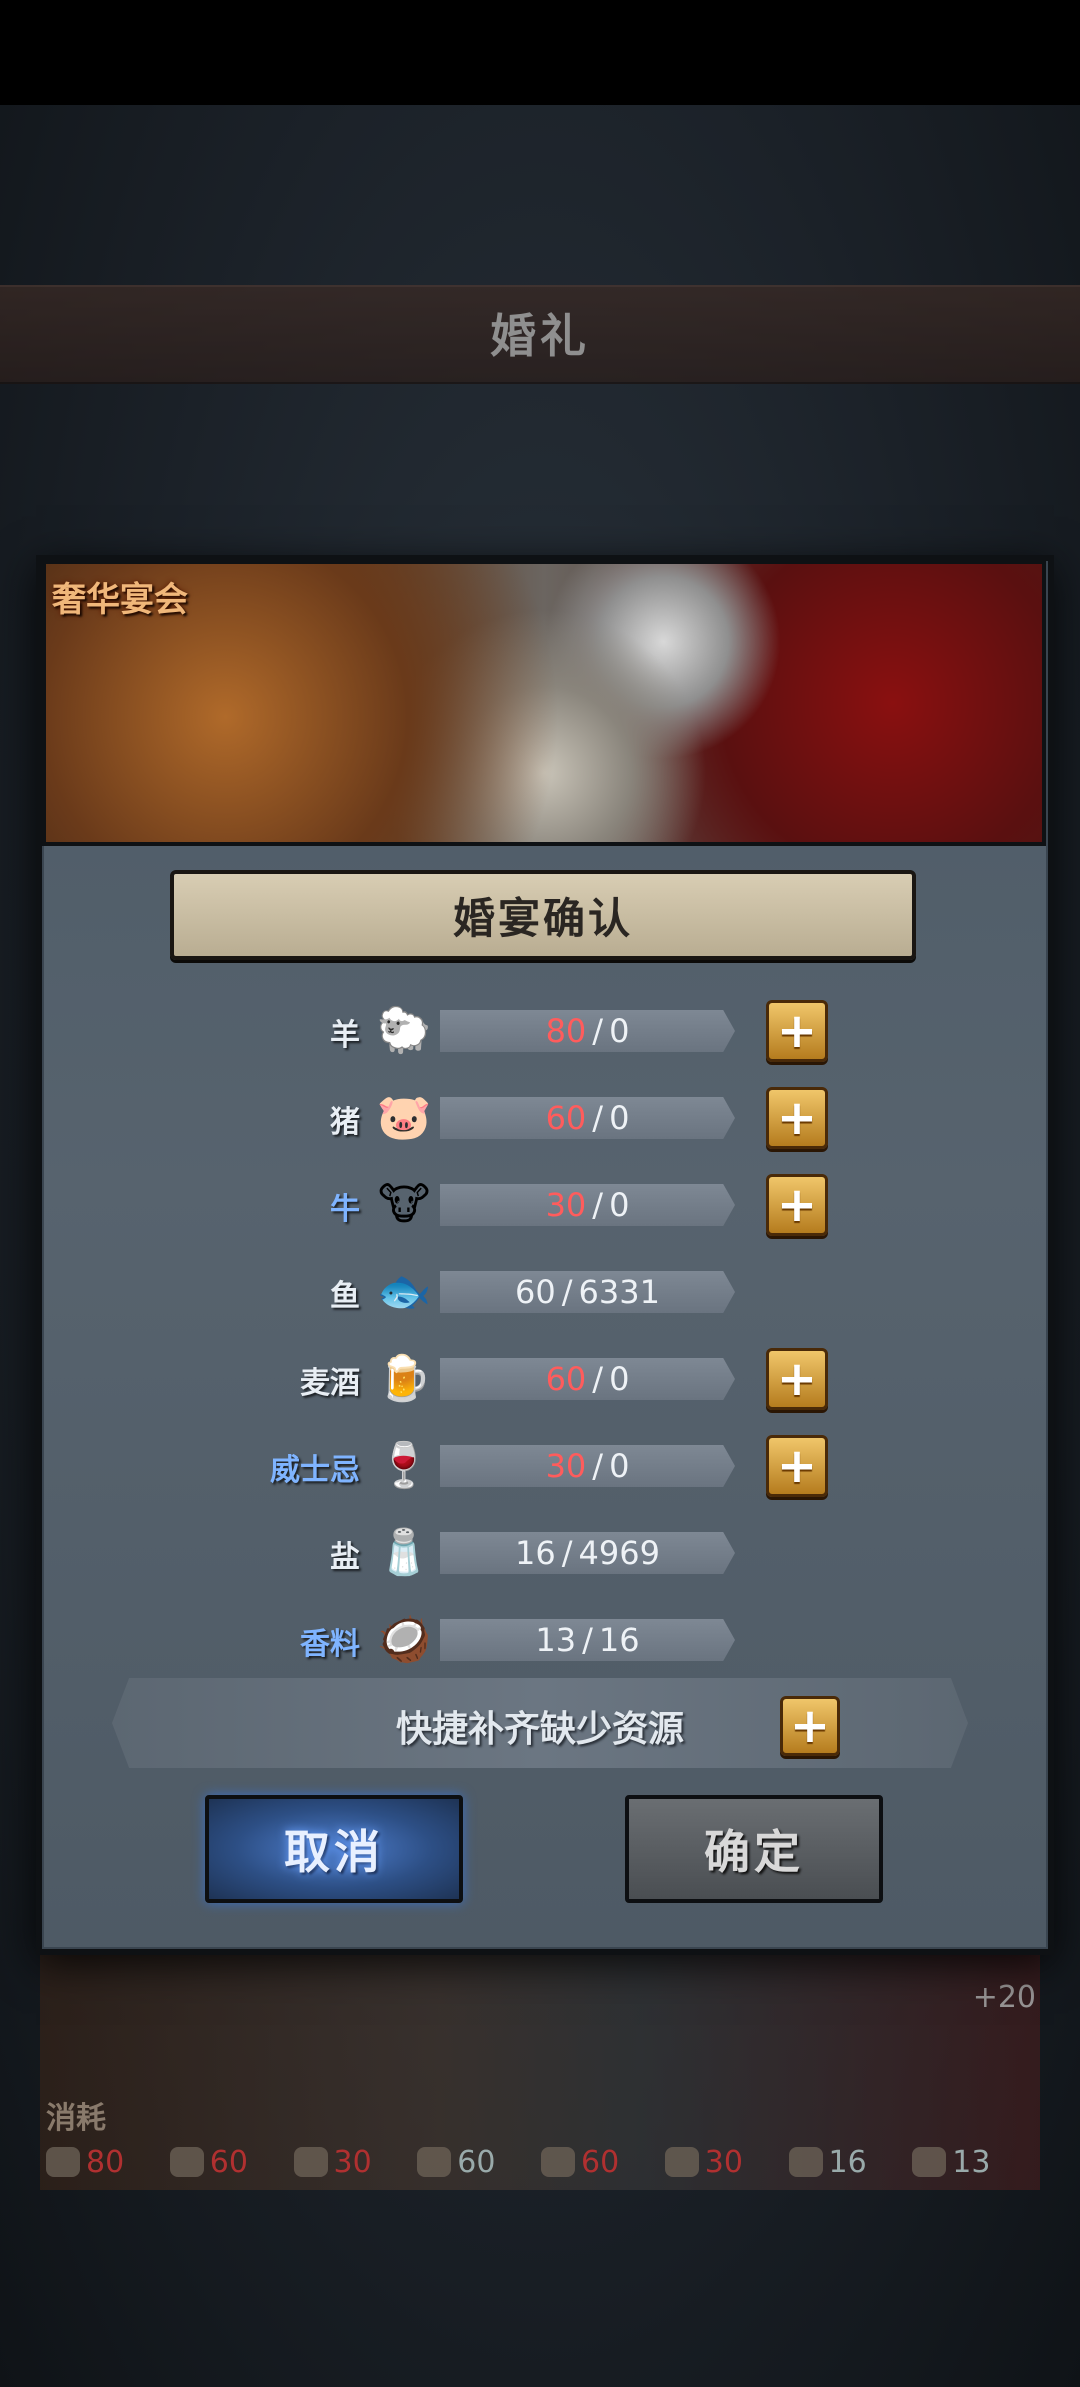  I want to click on sheep-icon, so click(63, 2162).